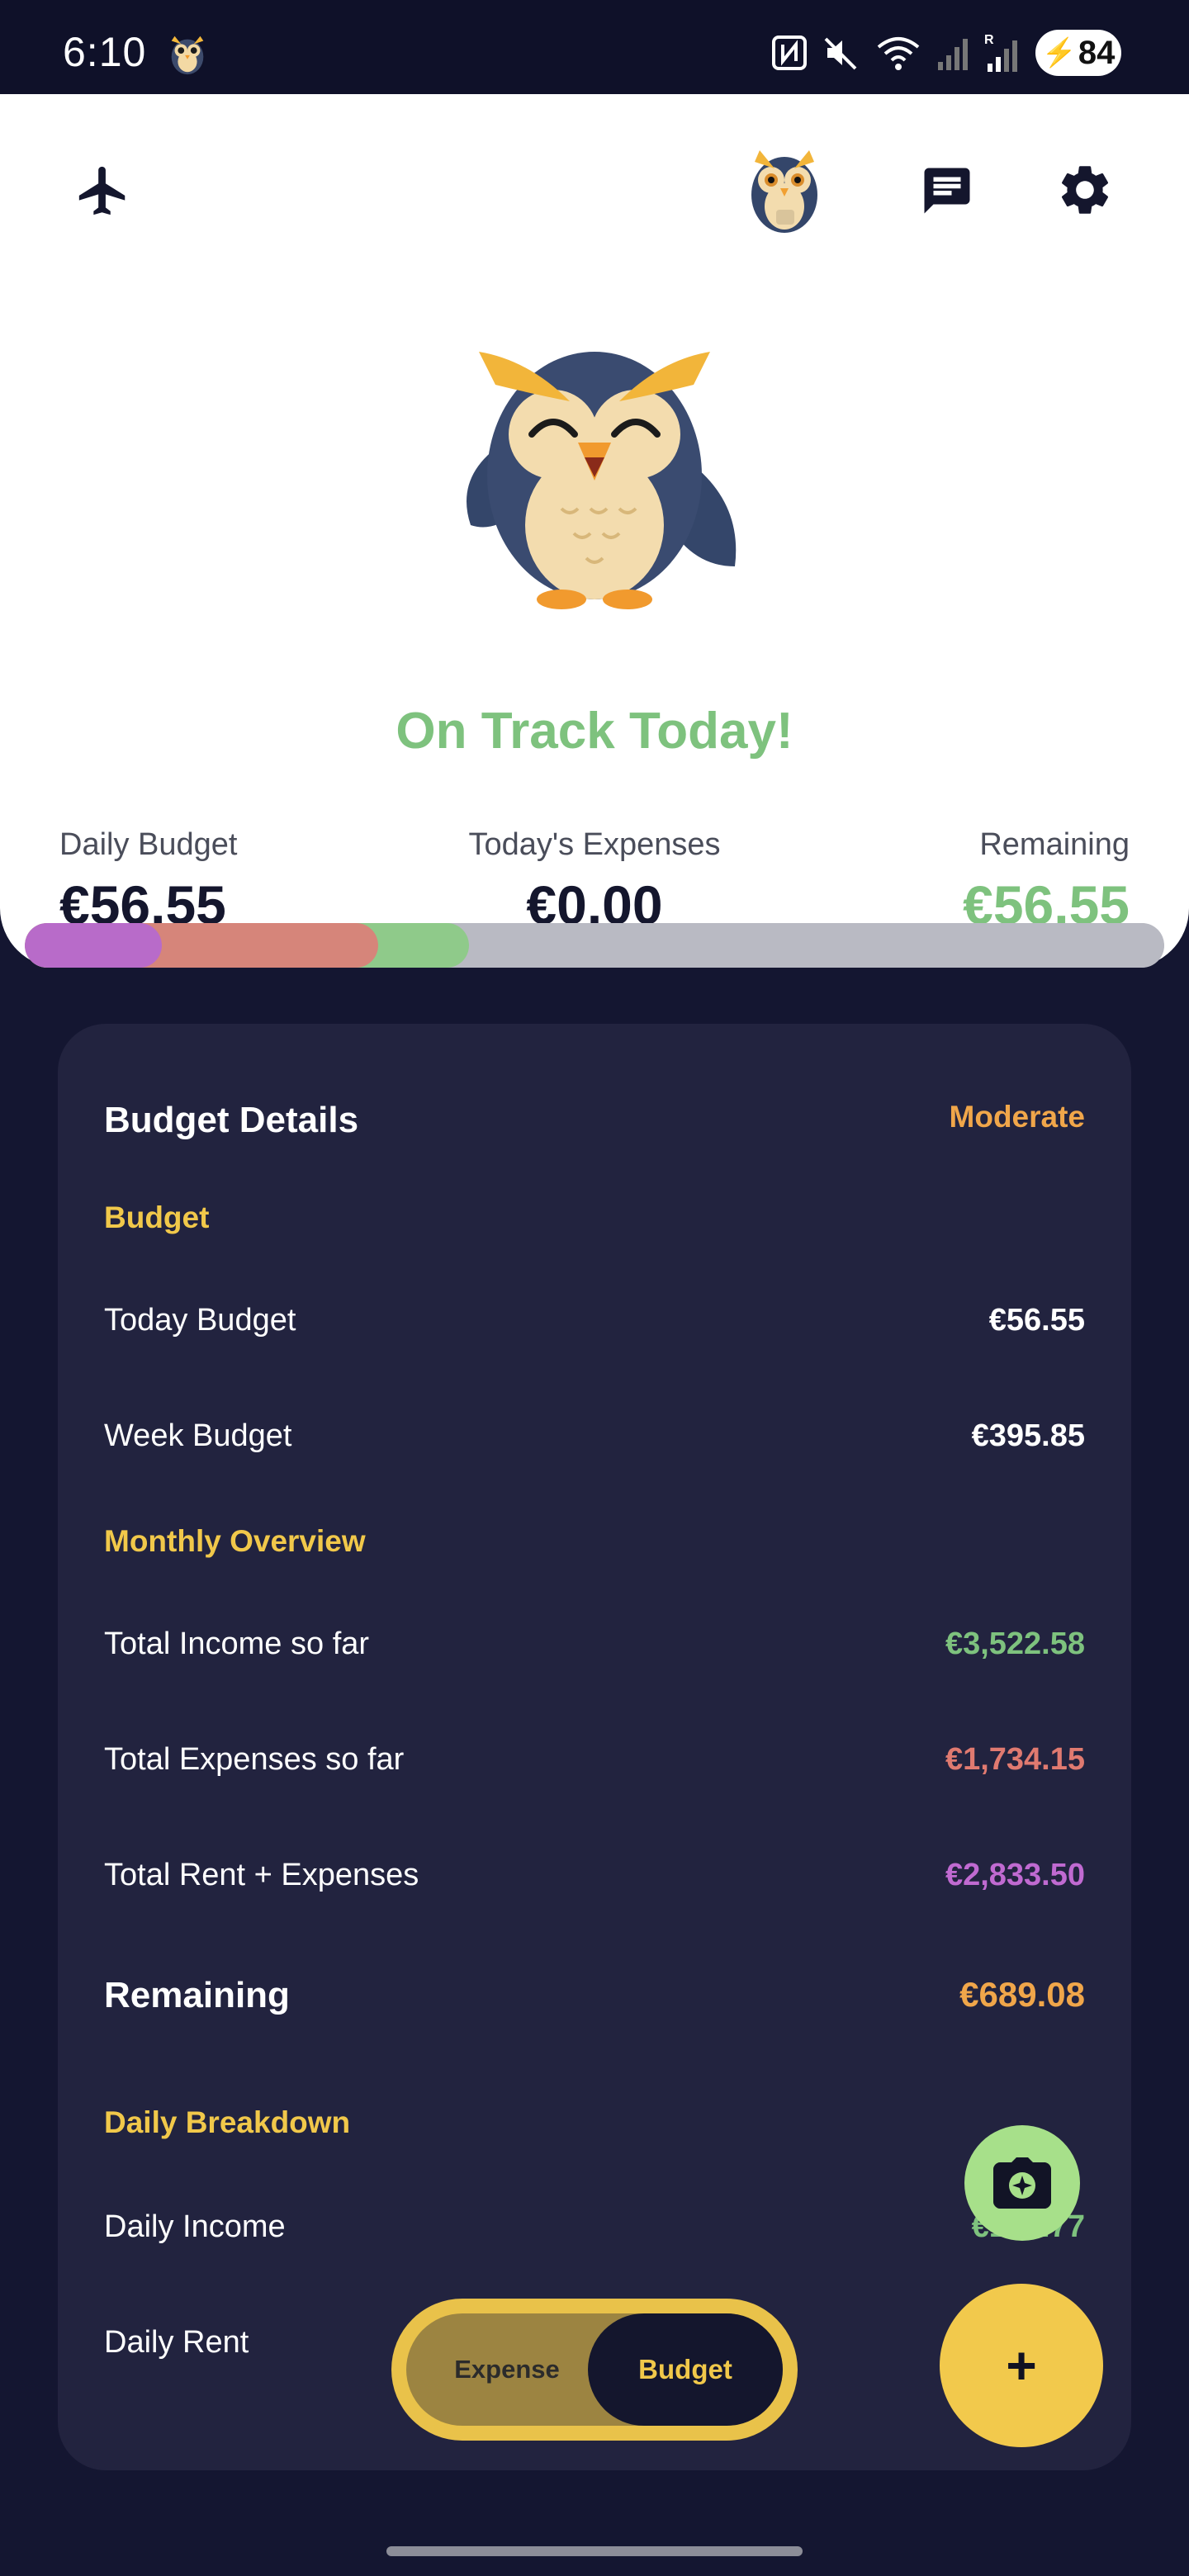 The image size is (1189, 2576). I want to click on week-budget-row: Week Budget €395.85, so click(594, 1443).